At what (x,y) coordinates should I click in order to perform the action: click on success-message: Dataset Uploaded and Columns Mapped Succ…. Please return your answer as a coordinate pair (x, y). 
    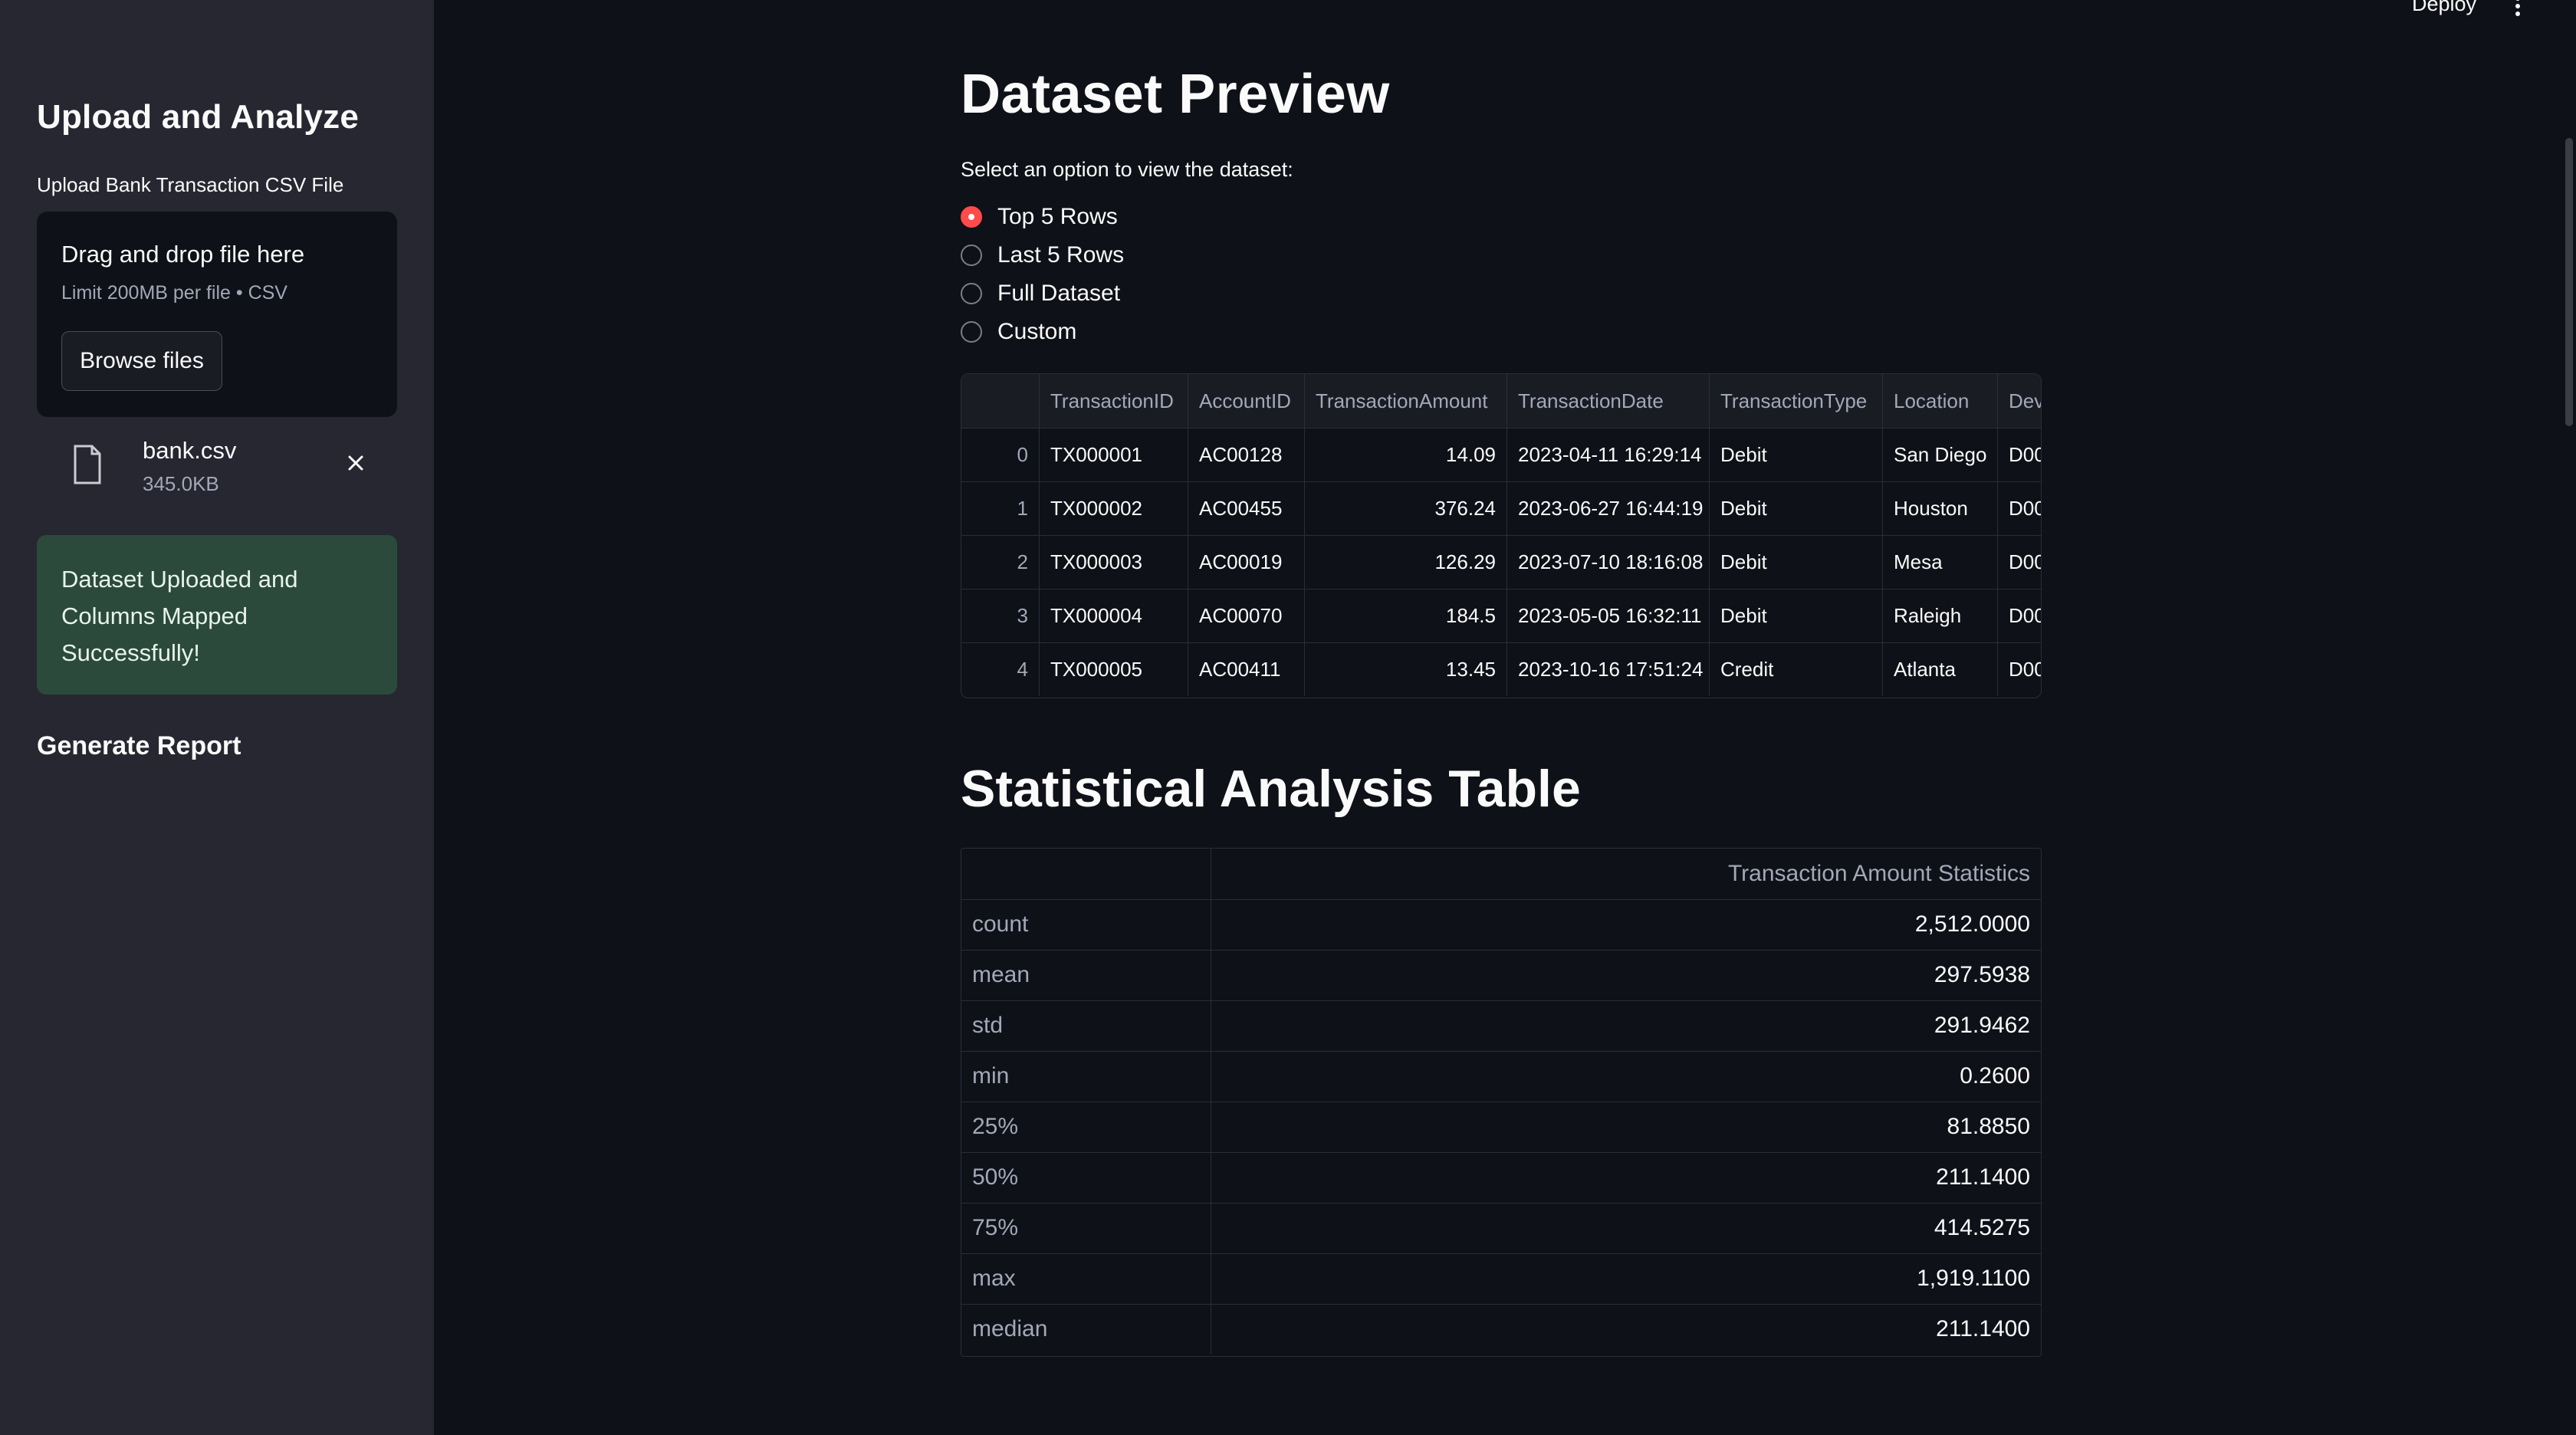
    Looking at the image, I should click on (179, 616).